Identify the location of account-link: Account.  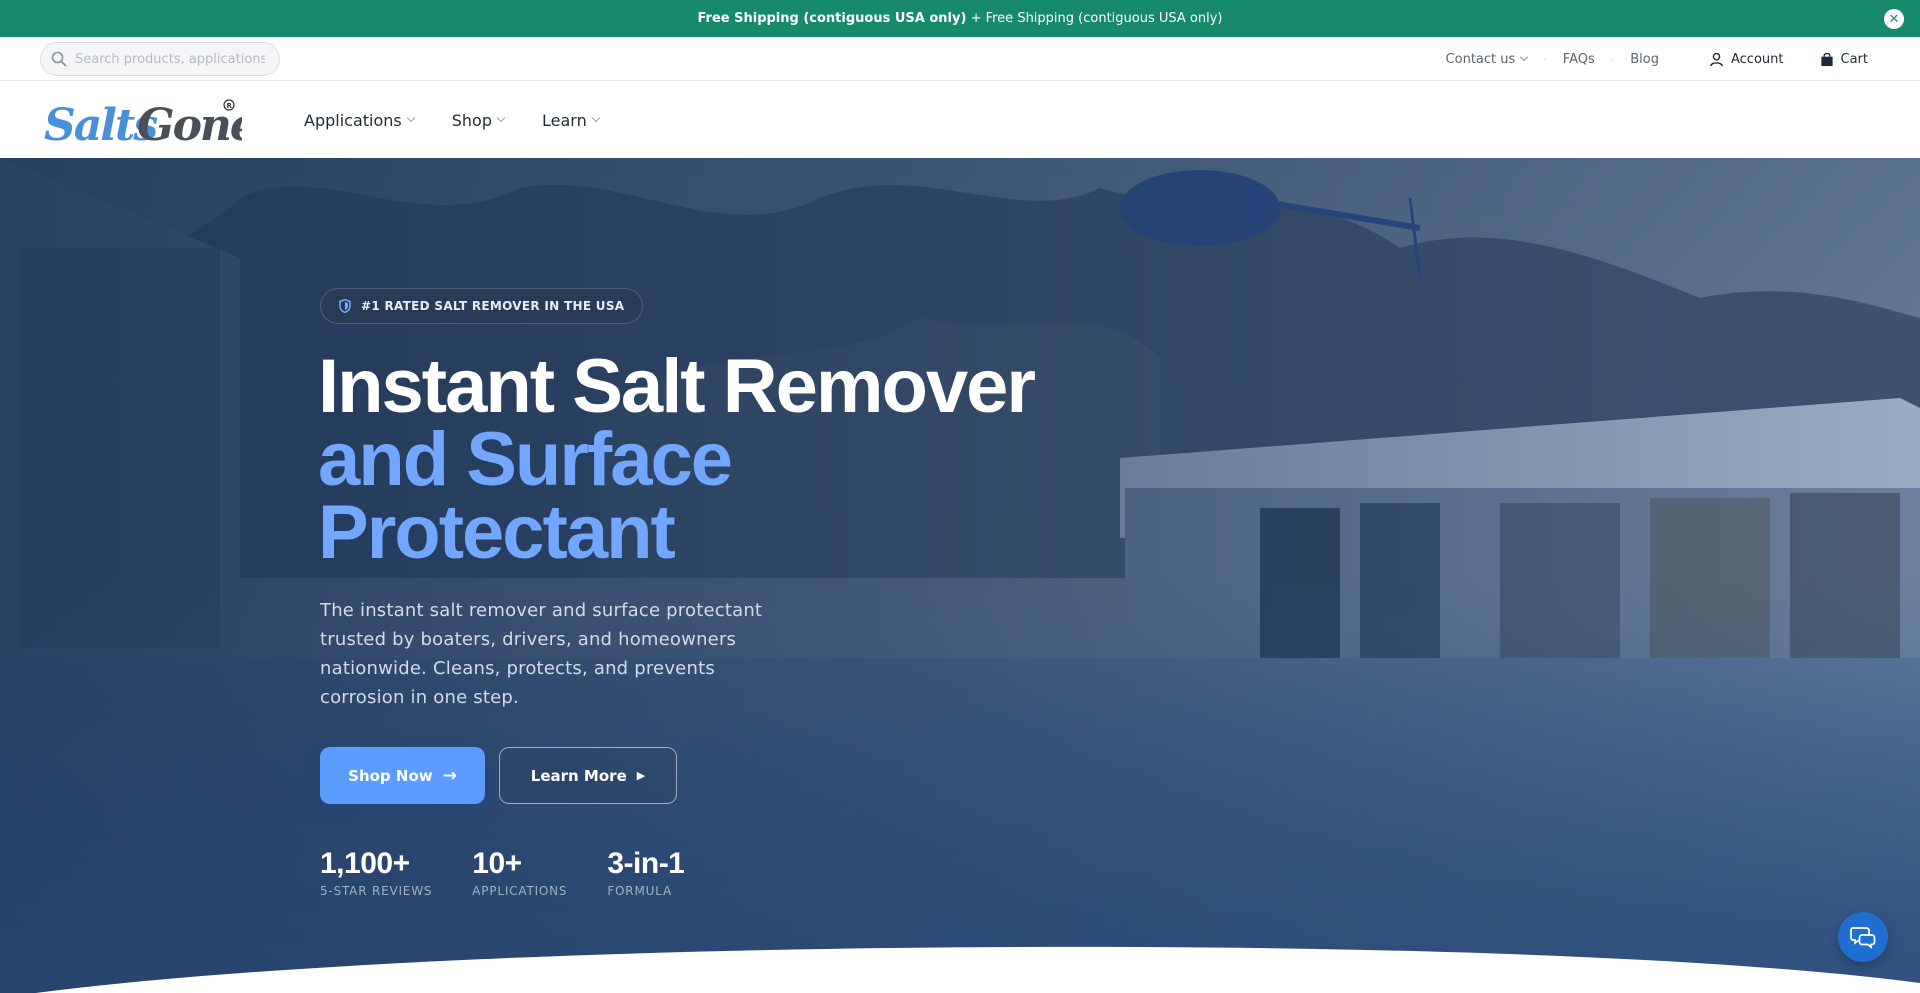
(1746, 59).